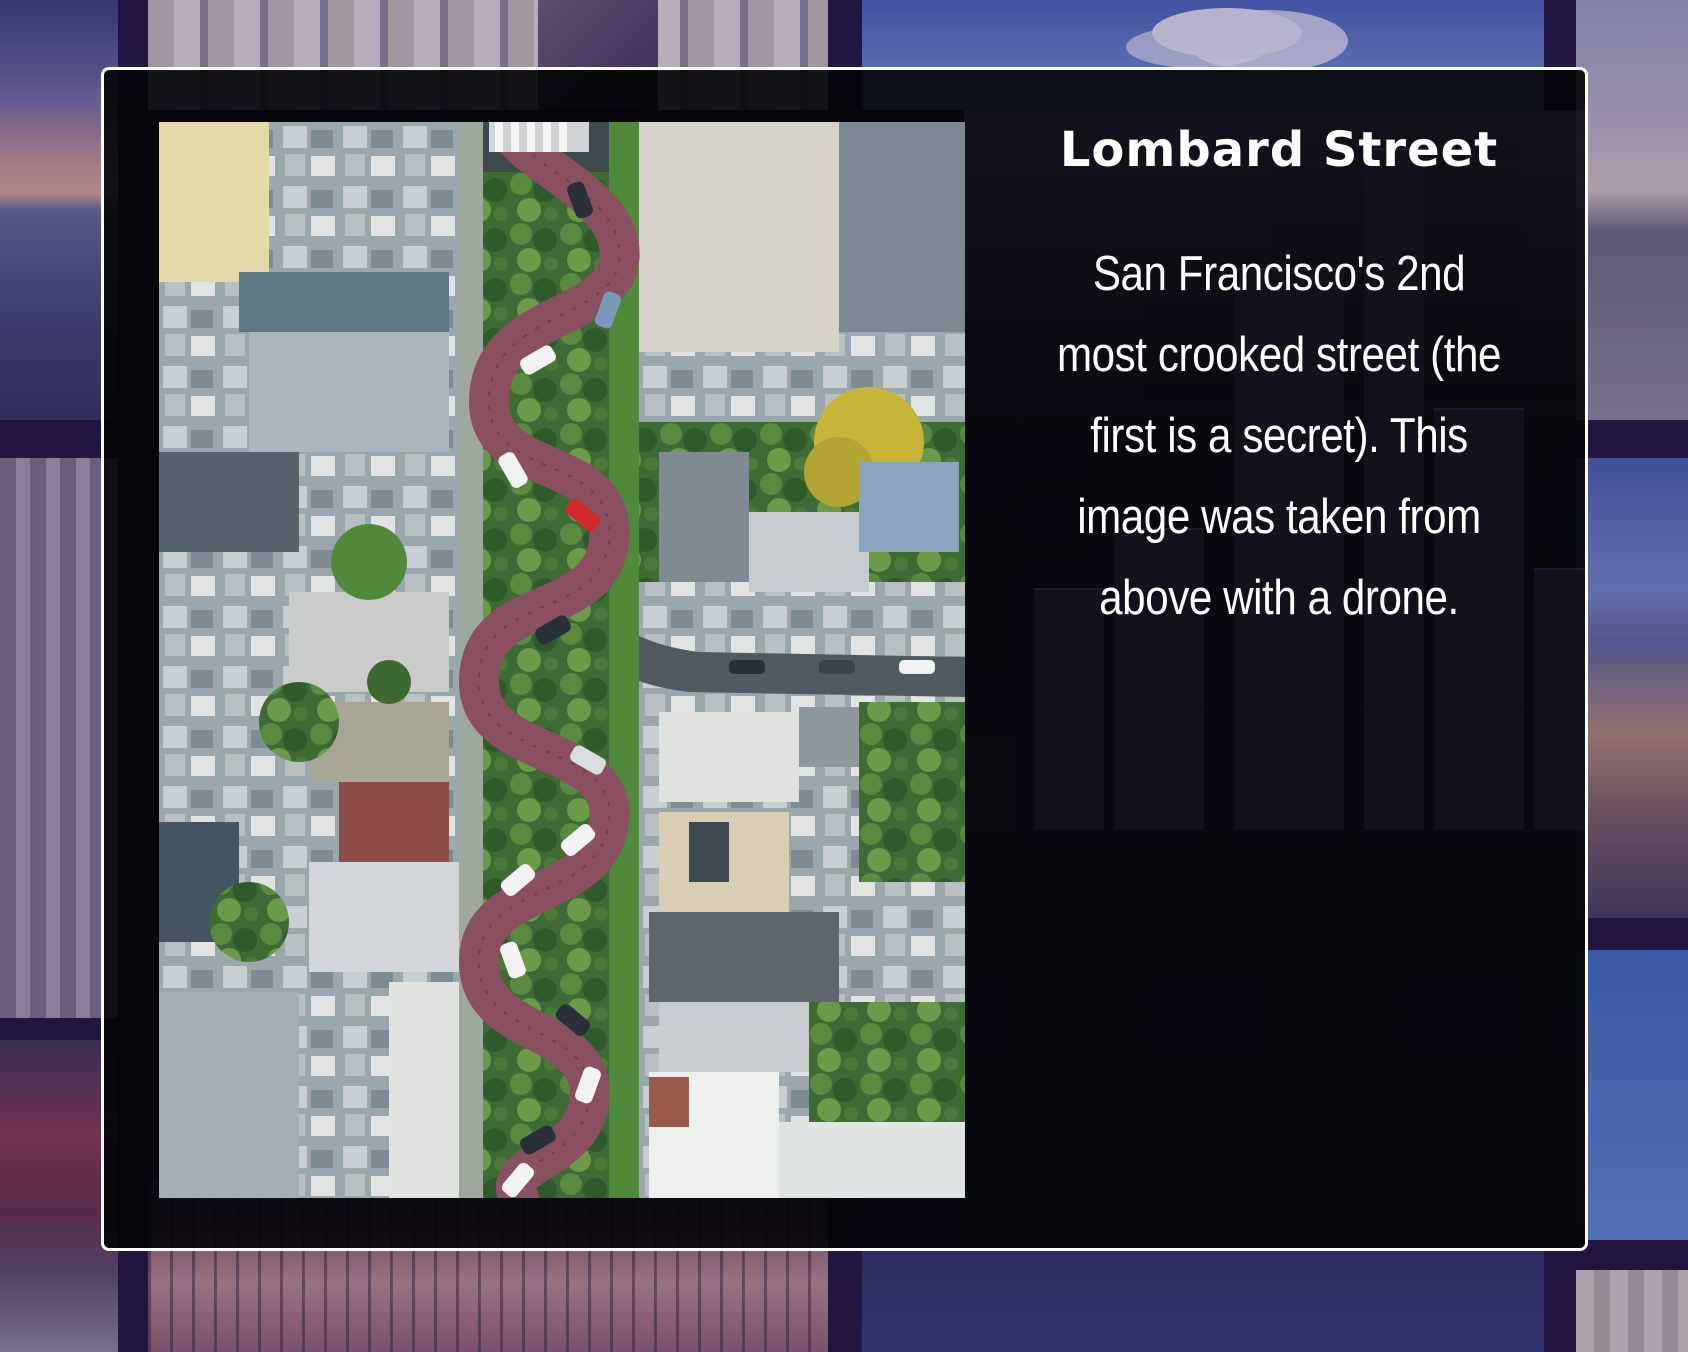 This screenshot has width=1688, height=1352. I want to click on background-tile-house, so click(1632, 1311).